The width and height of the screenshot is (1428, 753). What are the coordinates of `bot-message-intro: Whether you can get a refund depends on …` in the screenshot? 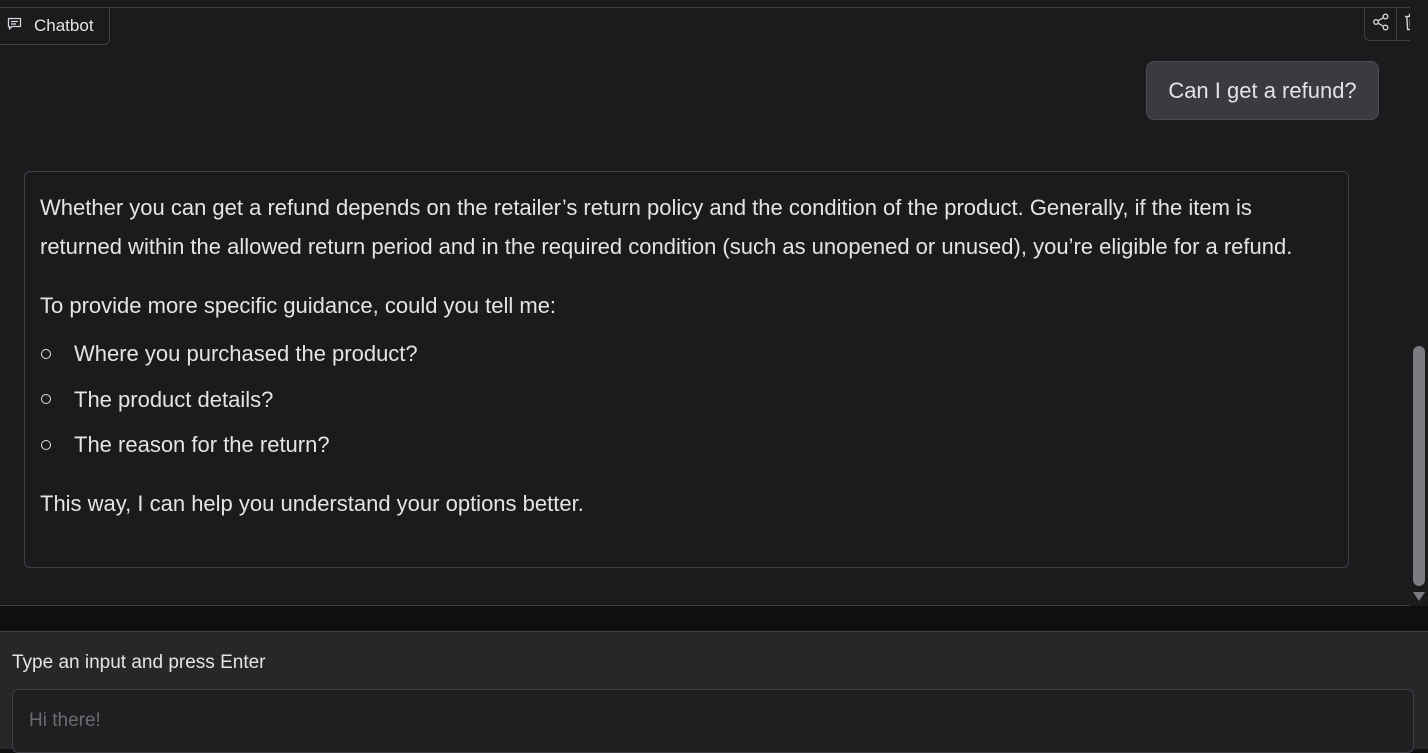 It's located at (666, 227).